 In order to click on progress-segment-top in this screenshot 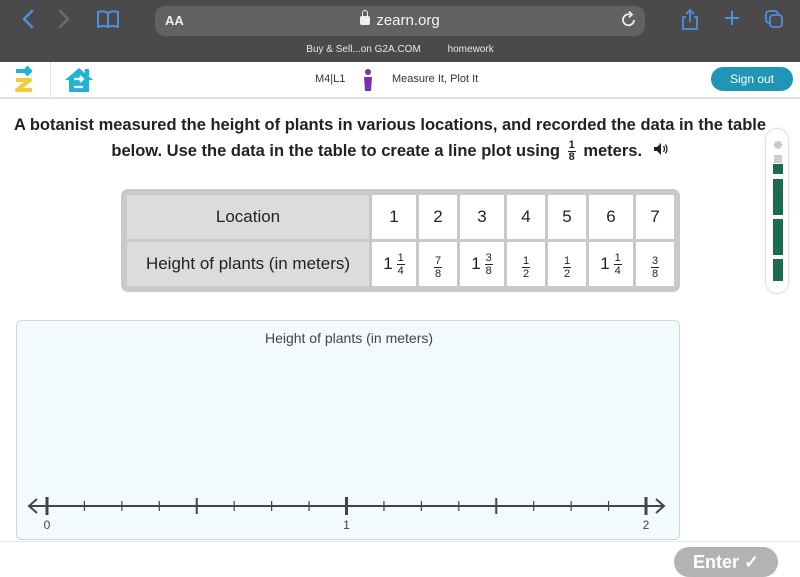, I will do `click(778, 159)`.